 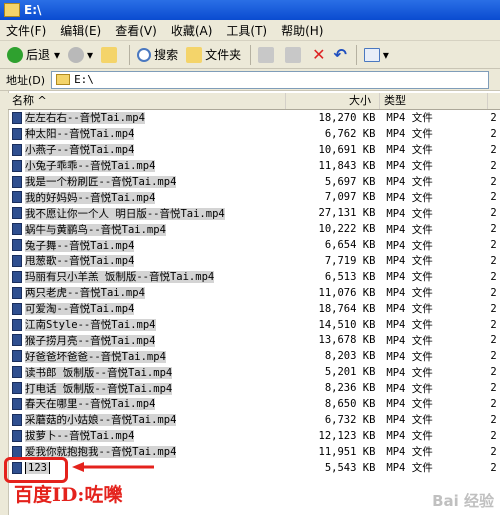 What do you see at coordinates (385, 54) in the screenshot?
I see `chevron-down-icon: ▾` at bounding box center [385, 54].